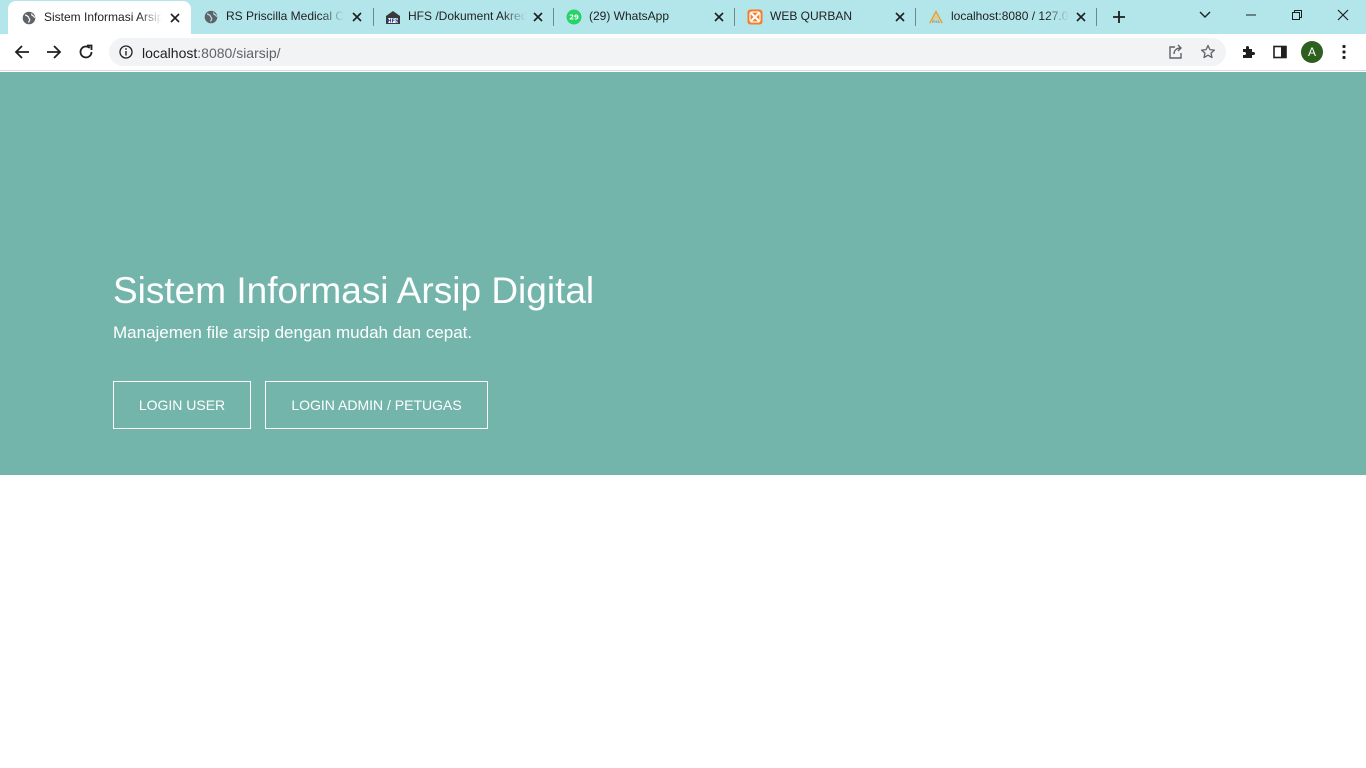 The height and width of the screenshot is (768, 1366). Describe the element at coordinates (239, 53) in the screenshot. I see `url-path: :8080/siarsip/` at that location.